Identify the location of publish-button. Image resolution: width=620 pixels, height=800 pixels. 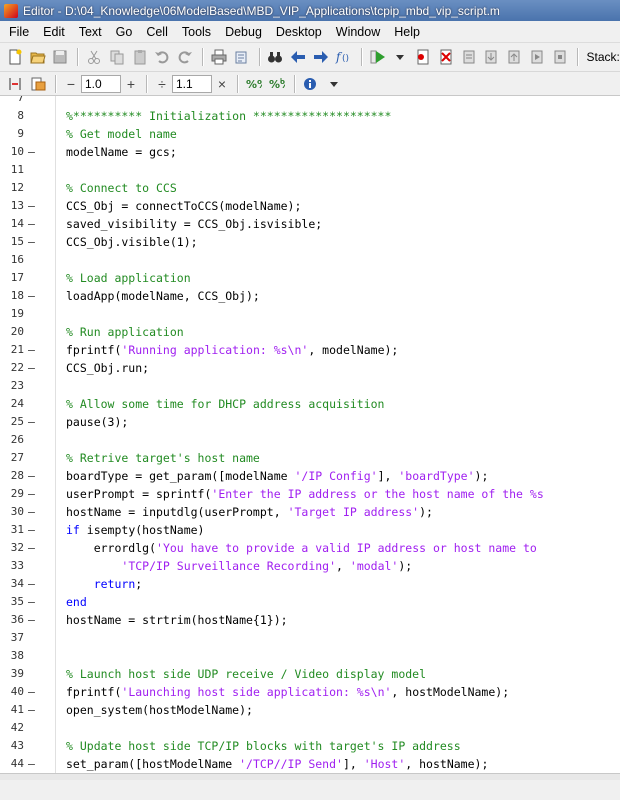
(242, 57).